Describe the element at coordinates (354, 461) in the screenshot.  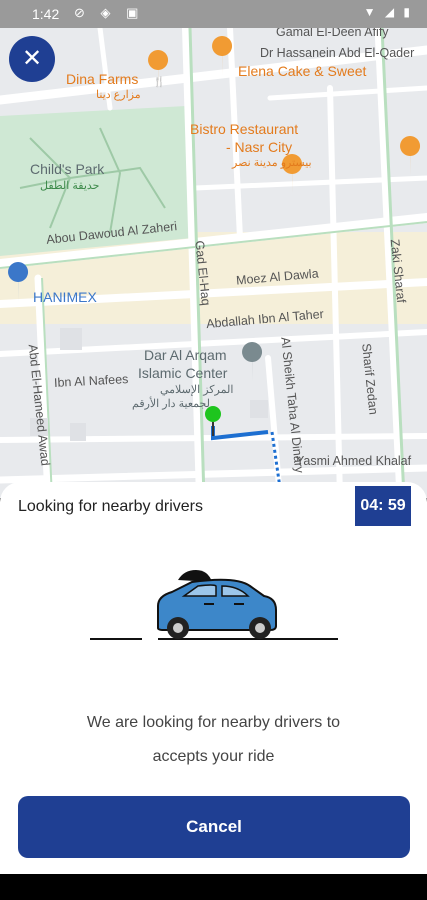
I see `street-label: Yasmi Ahmed Khalaf` at that location.